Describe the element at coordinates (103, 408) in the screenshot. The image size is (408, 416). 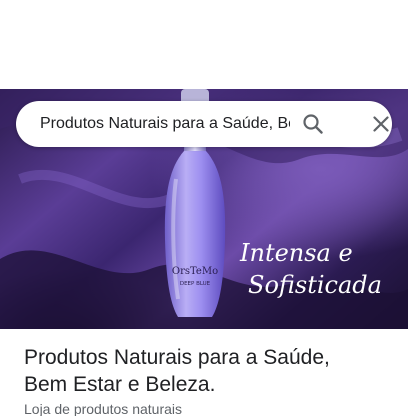
I see `place-category: Loja de produtos naturais` at that location.